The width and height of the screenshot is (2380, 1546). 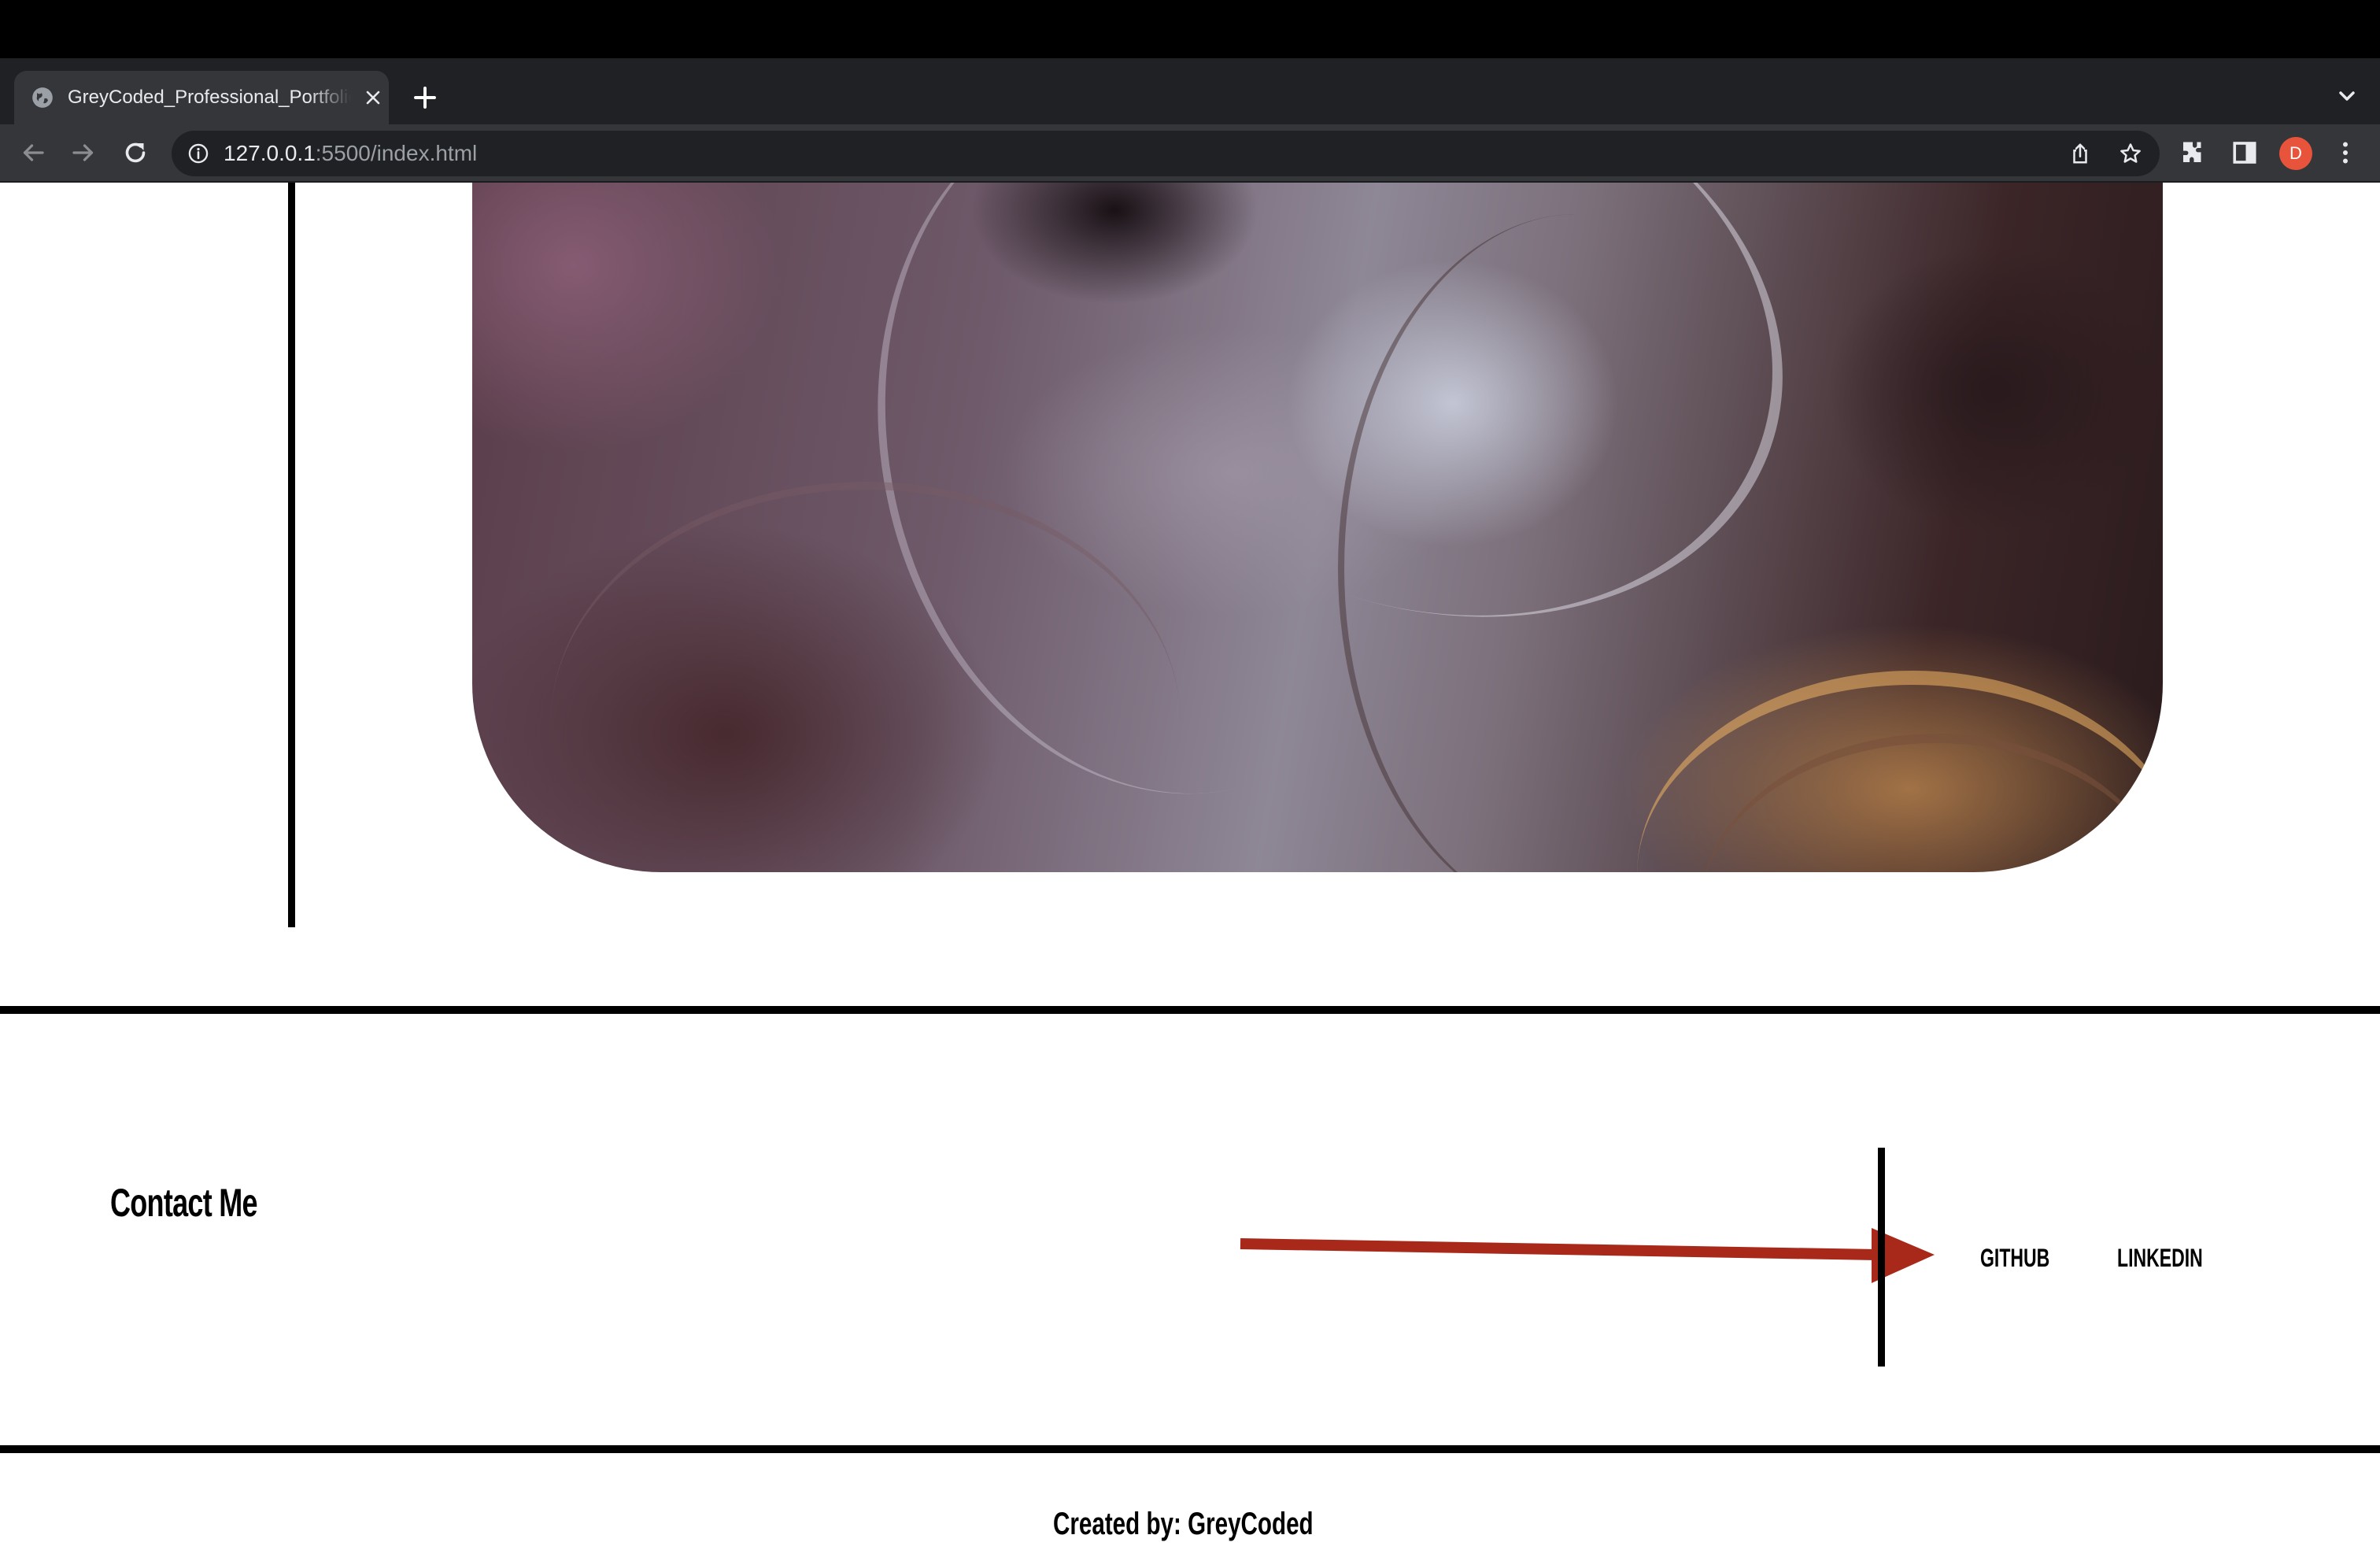 I want to click on side-panel-icon, so click(x=2244, y=153).